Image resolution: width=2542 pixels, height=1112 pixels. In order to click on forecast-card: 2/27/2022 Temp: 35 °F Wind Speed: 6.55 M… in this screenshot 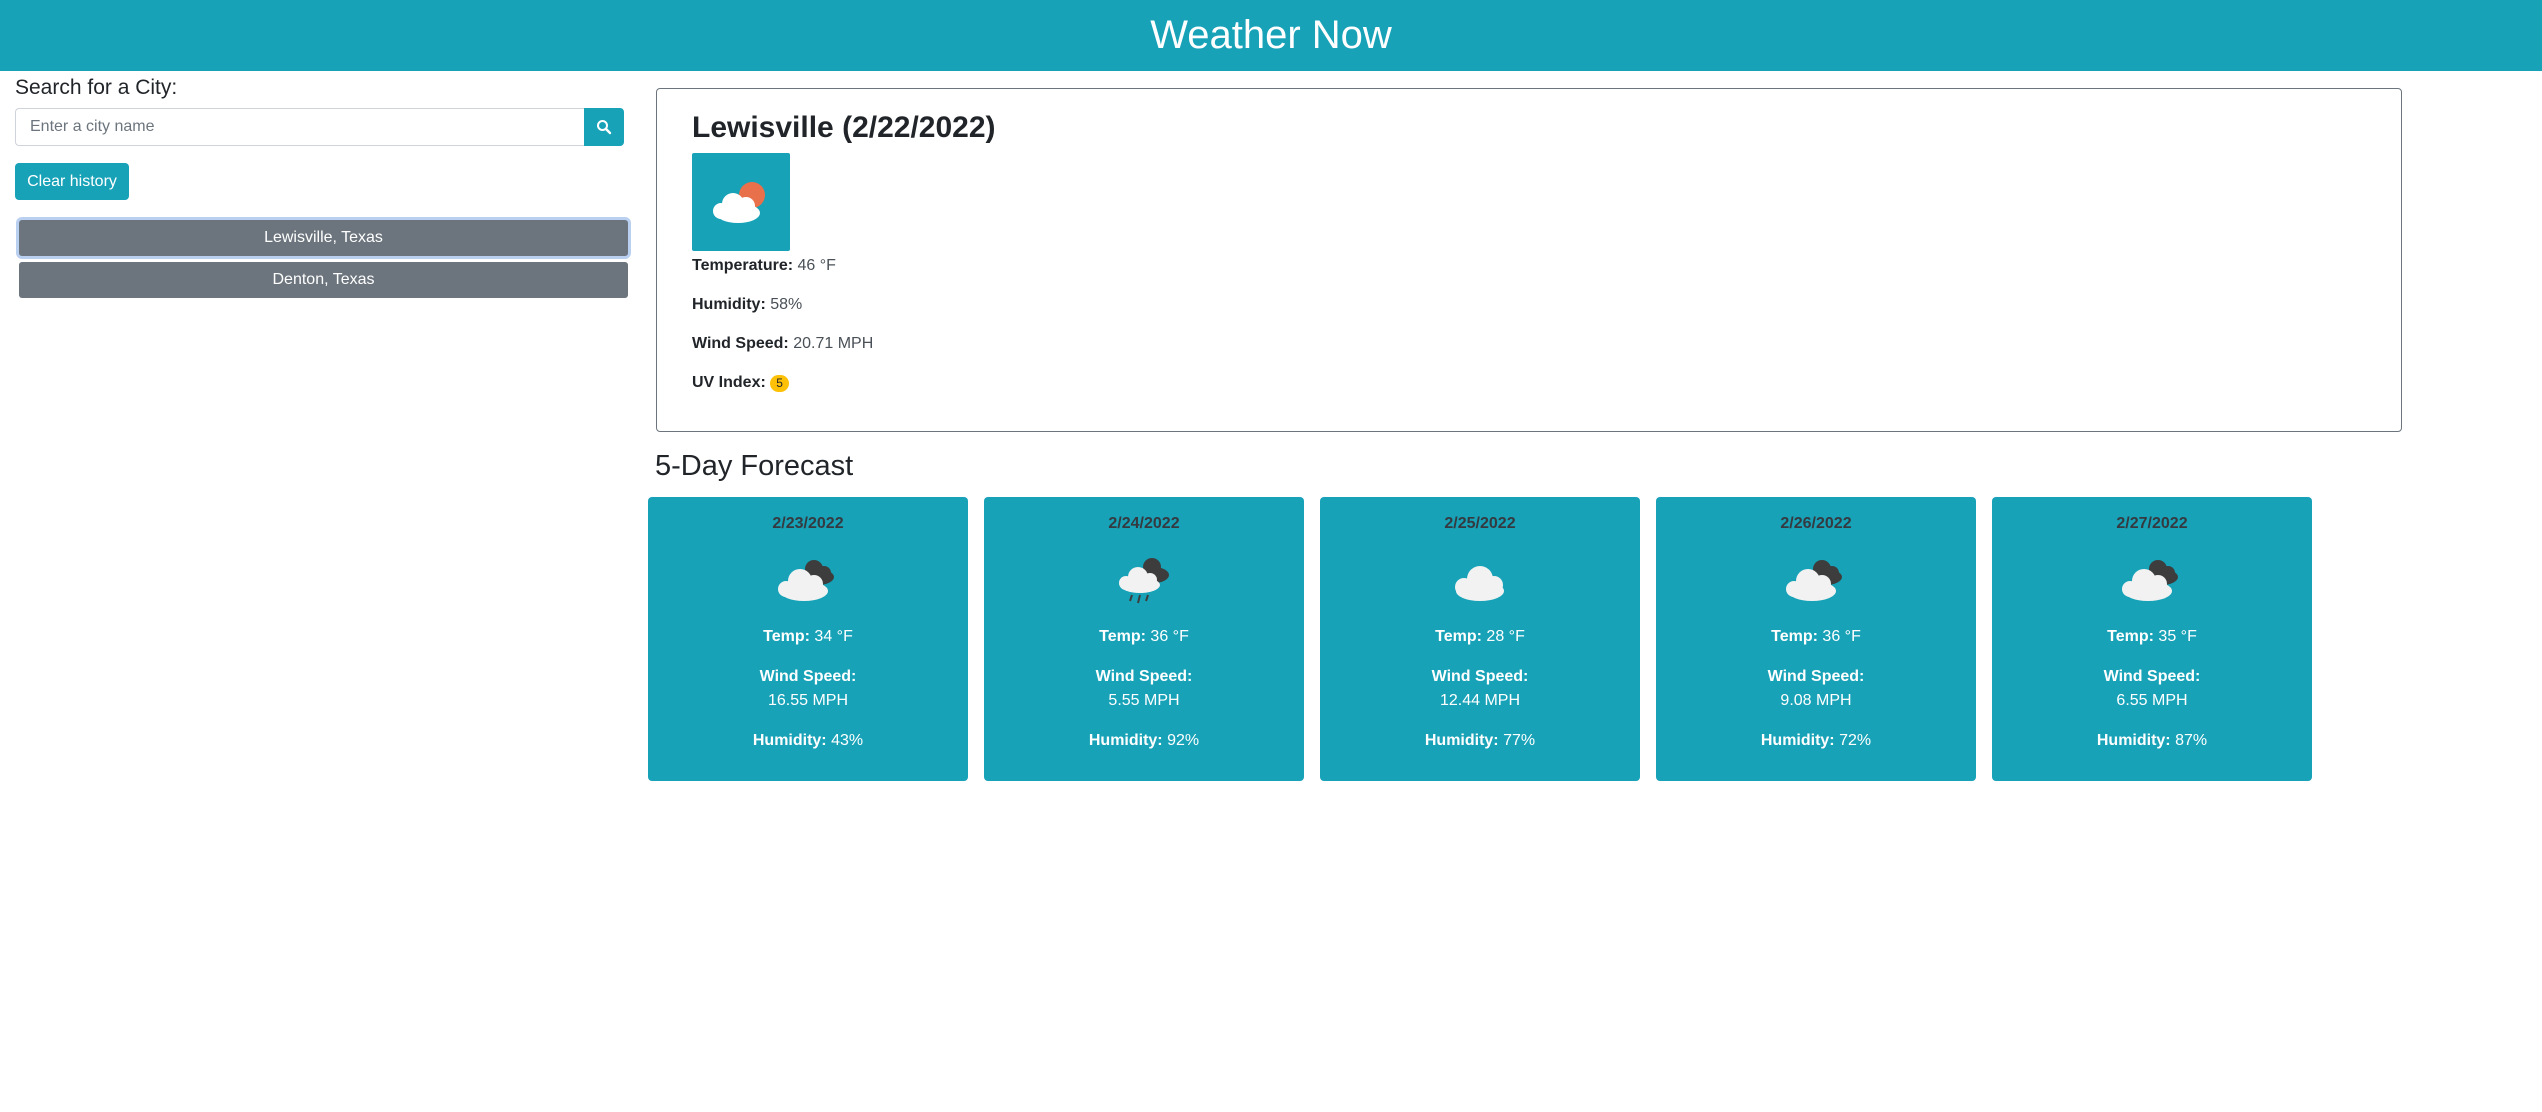, I will do `click(2152, 639)`.